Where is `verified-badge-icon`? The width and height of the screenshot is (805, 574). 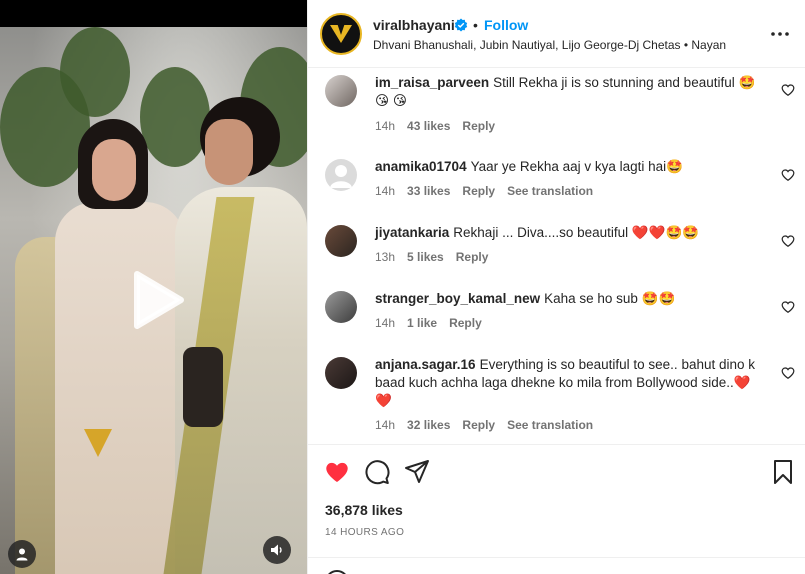 verified-badge-icon is located at coordinates (461, 25).